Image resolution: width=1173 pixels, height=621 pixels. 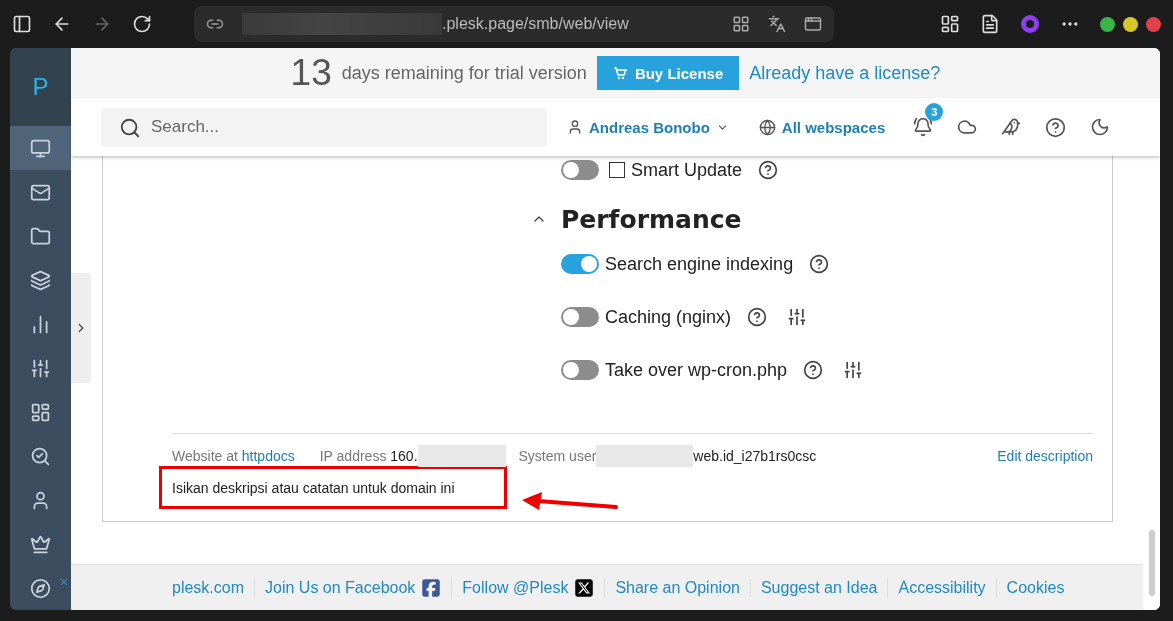 I want to click on footer-link: Join Us on Facebook, so click(x=340, y=587).